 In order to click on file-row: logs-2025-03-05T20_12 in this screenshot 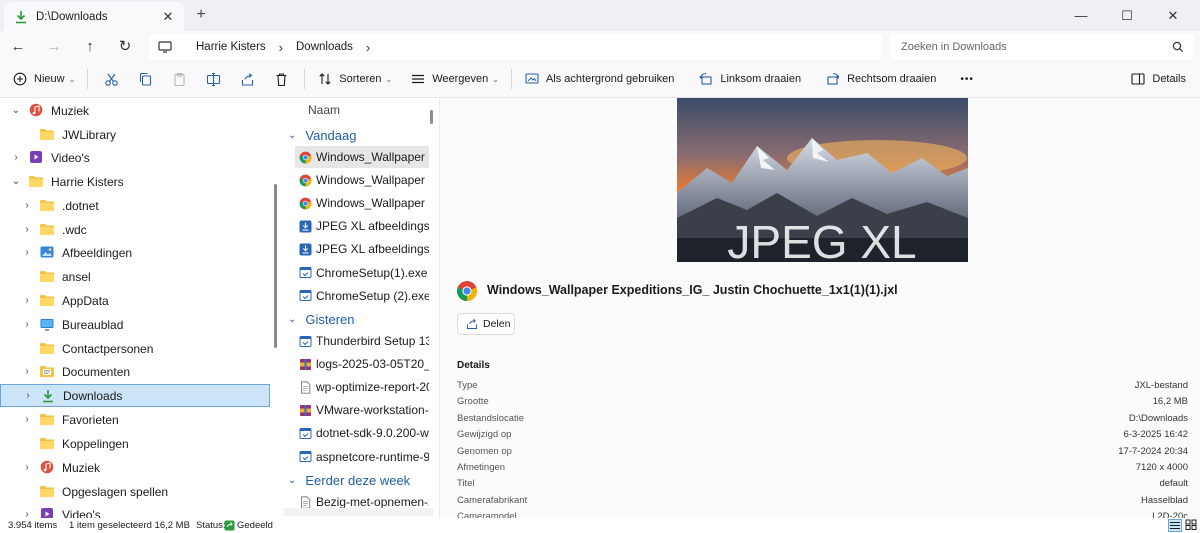, I will do `click(362, 364)`.